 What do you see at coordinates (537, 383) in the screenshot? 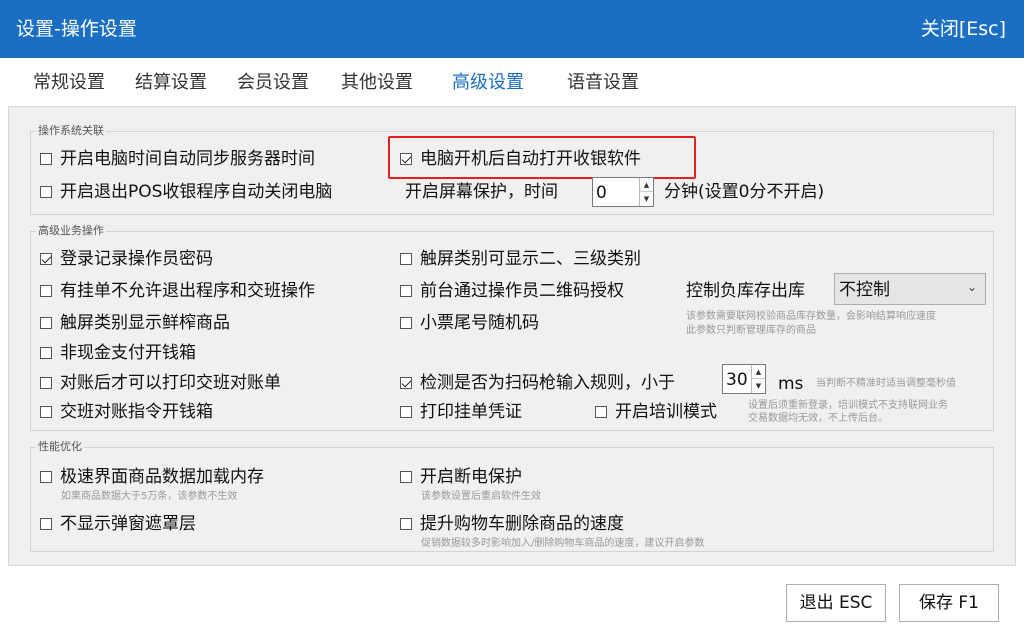
I see `scanner-rule-checkbox: 检测是否为扫码枪输入规则，小于` at bounding box center [537, 383].